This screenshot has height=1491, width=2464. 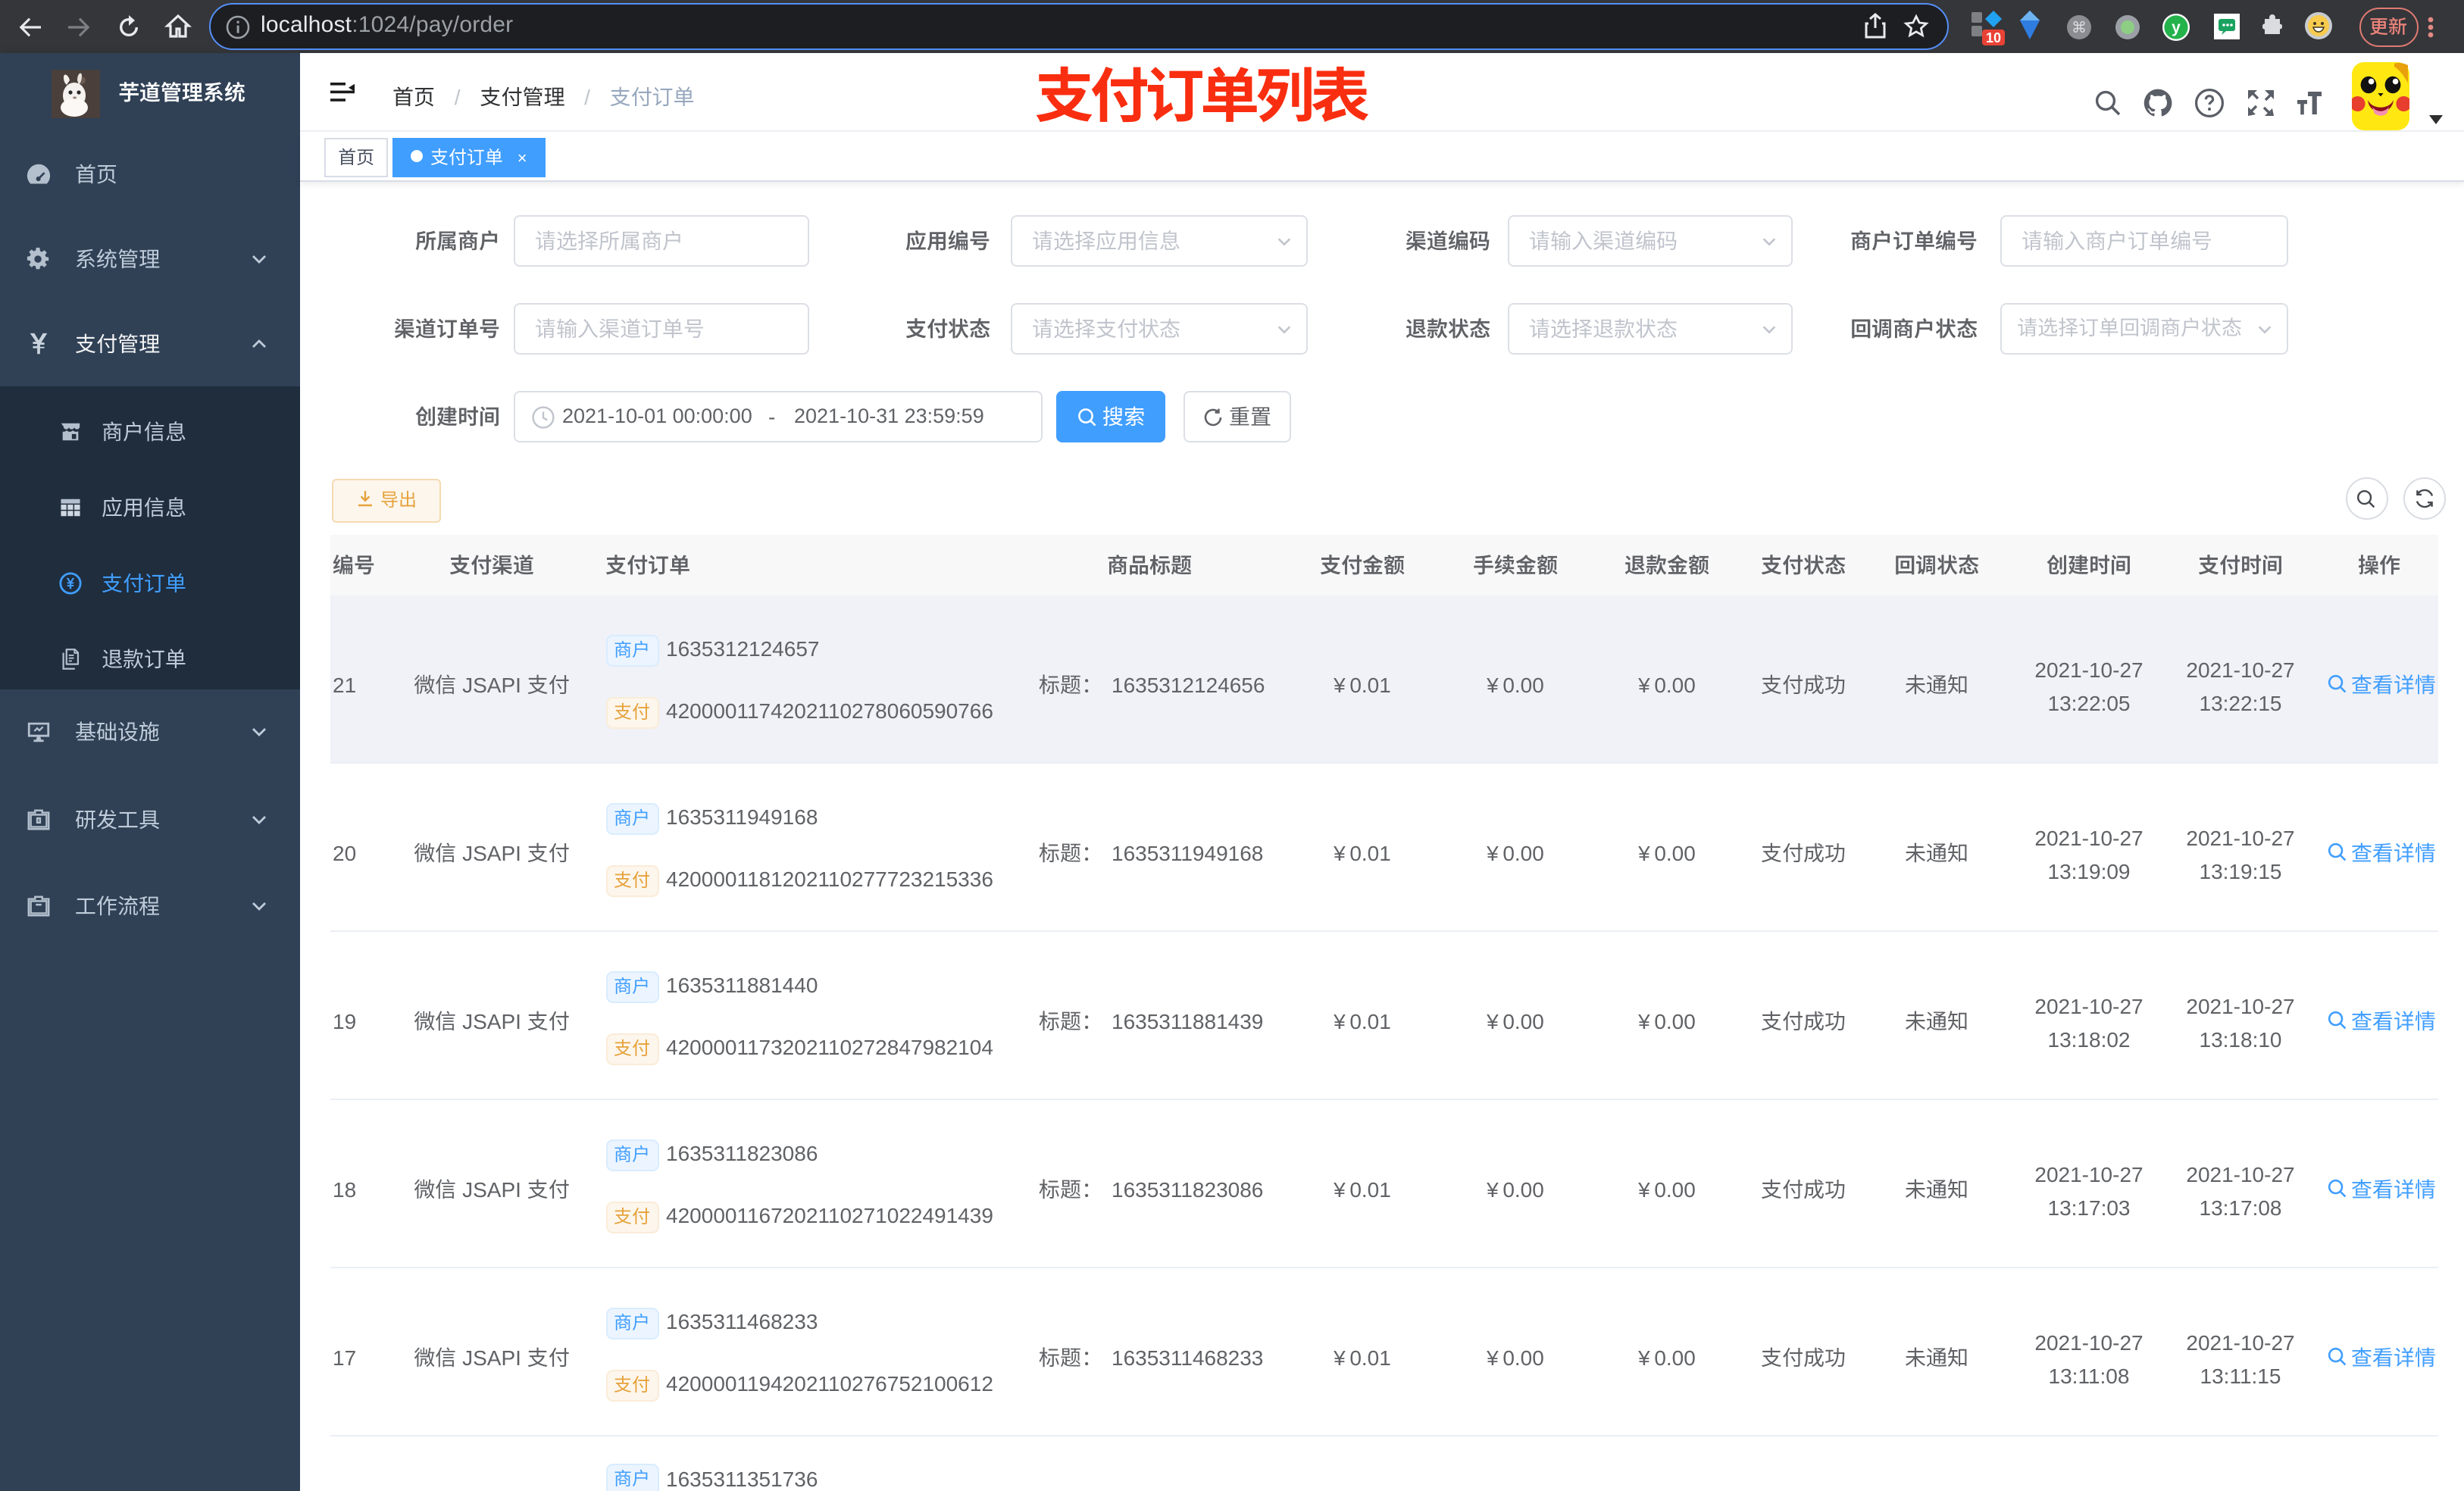 What do you see at coordinates (2176, 27) in the screenshot?
I see `svg-text: y` at bounding box center [2176, 27].